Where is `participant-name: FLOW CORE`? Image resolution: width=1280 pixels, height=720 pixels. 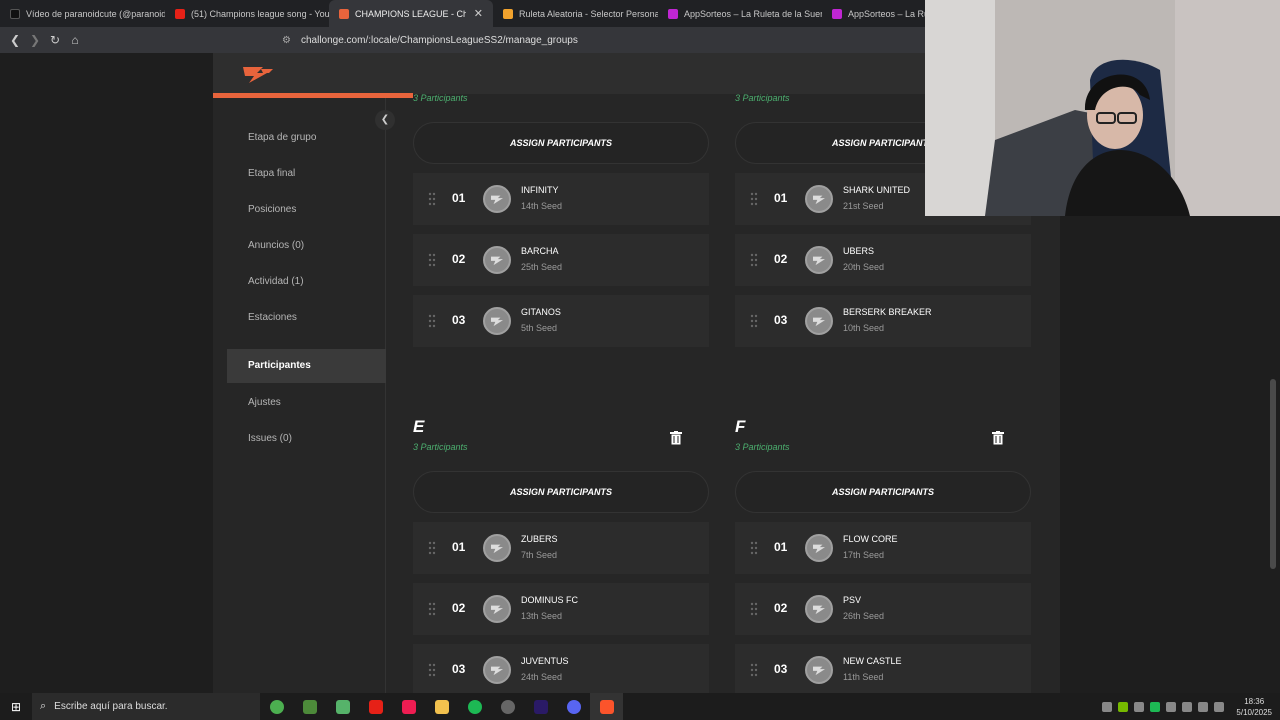
participant-name: FLOW CORE is located at coordinates (870, 539).